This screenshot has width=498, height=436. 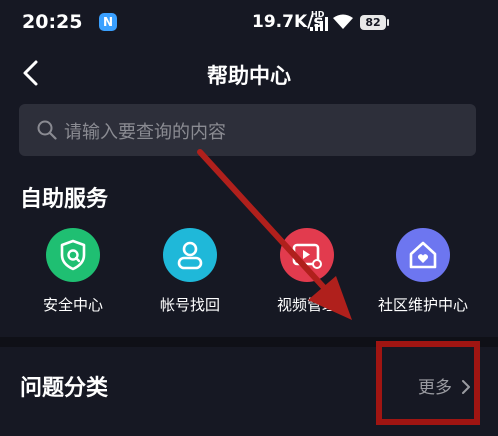 What do you see at coordinates (319, 24) in the screenshot?
I see `signal-icon` at bounding box center [319, 24].